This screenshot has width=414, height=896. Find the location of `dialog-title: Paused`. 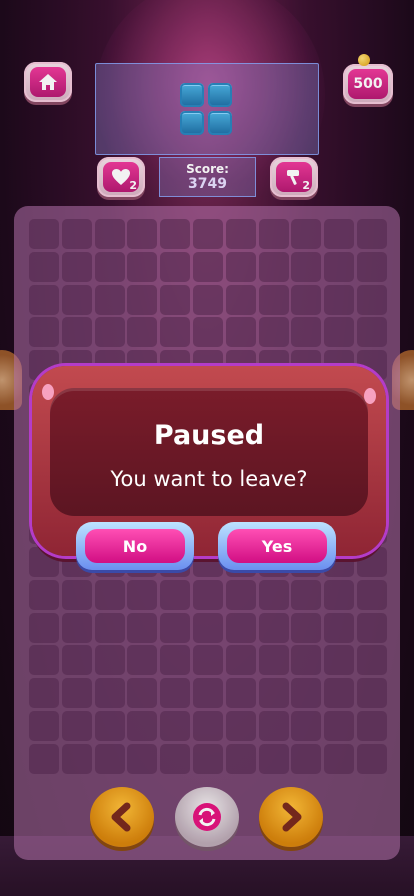

dialog-title: Paused is located at coordinates (209, 435).